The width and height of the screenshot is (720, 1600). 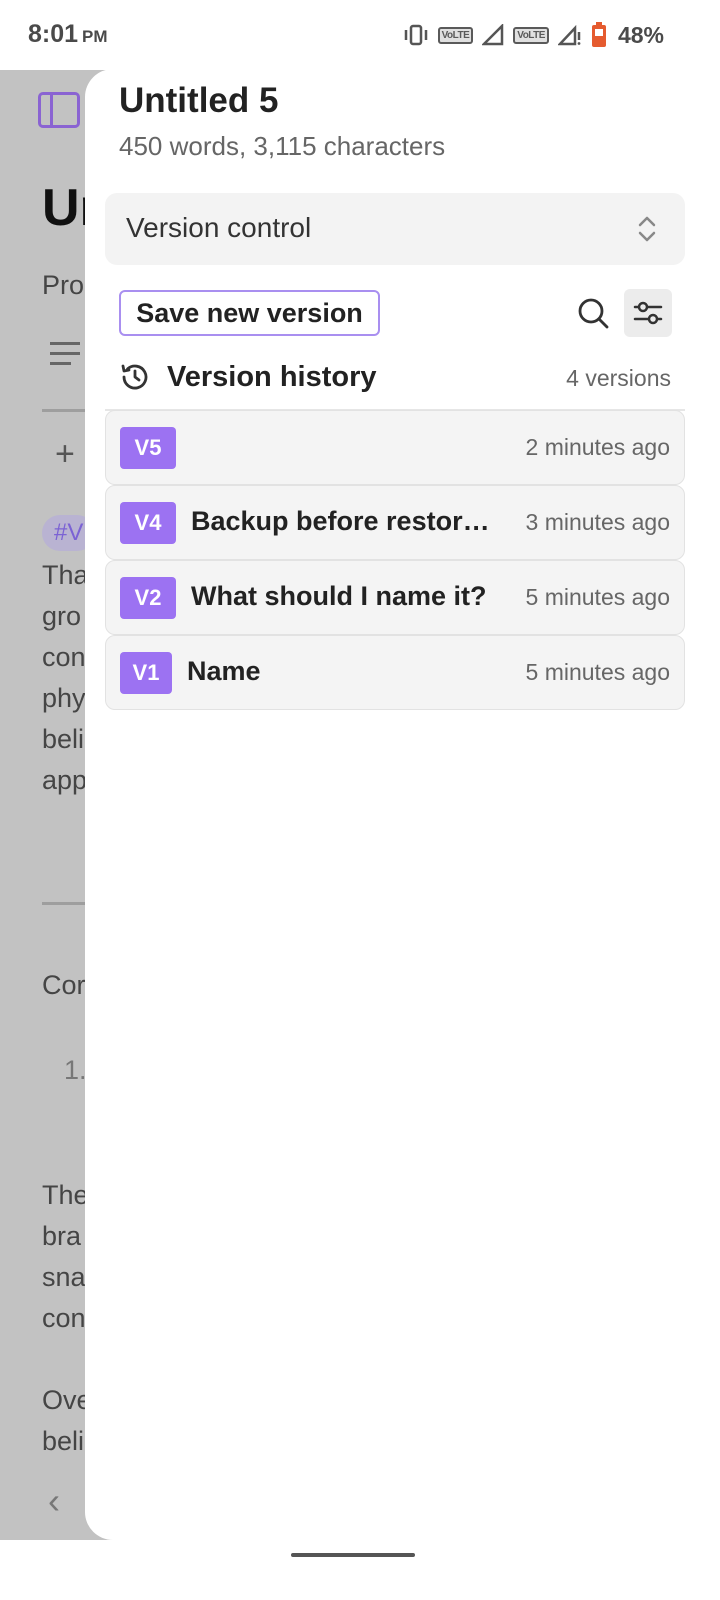 What do you see at coordinates (647, 229) in the screenshot?
I see `chevron-up-down-icon` at bounding box center [647, 229].